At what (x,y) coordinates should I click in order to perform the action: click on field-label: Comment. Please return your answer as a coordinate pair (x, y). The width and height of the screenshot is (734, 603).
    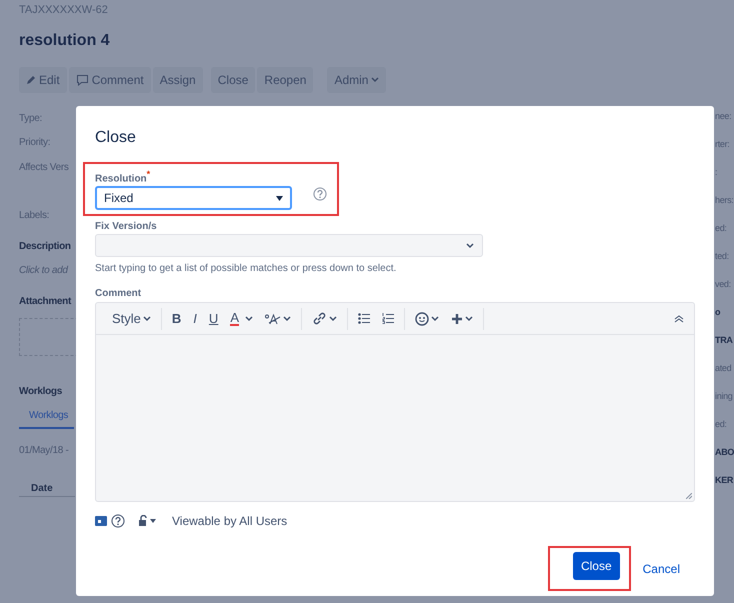
    Looking at the image, I should click on (118, 294).